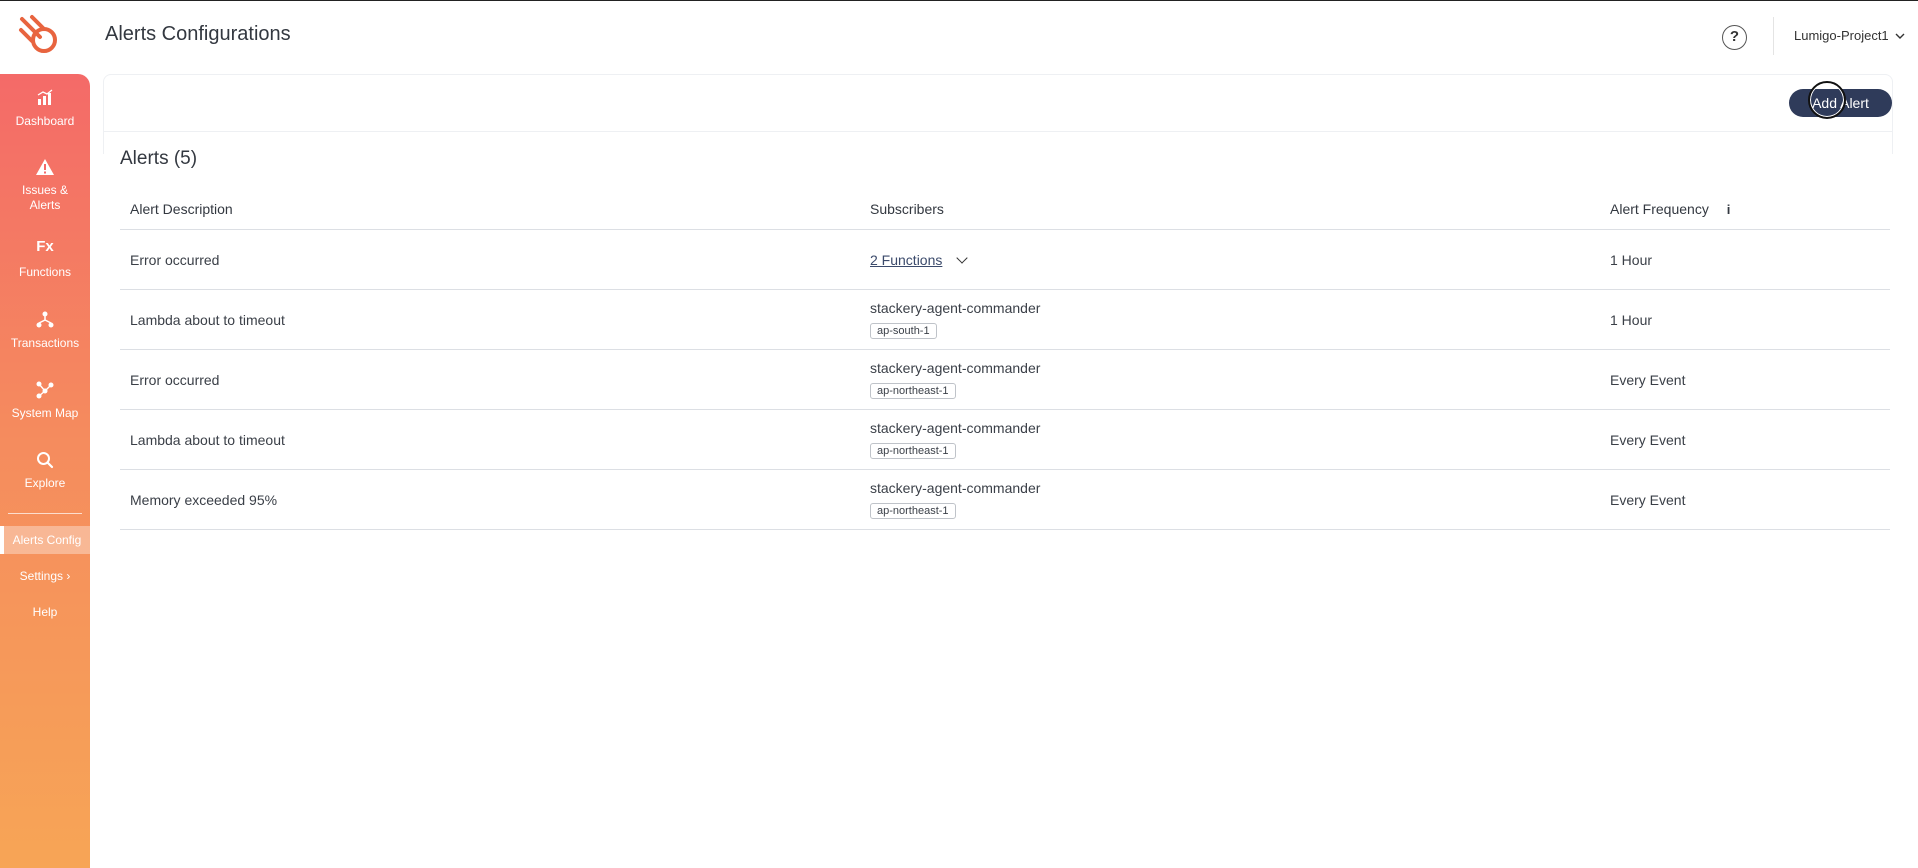 The height and width of the screenshot is (868, 1918). What do you see at coordinates (1827, 100) in the screenshot?
I see `cursor-highlight` at bounding box center [1827, 100].